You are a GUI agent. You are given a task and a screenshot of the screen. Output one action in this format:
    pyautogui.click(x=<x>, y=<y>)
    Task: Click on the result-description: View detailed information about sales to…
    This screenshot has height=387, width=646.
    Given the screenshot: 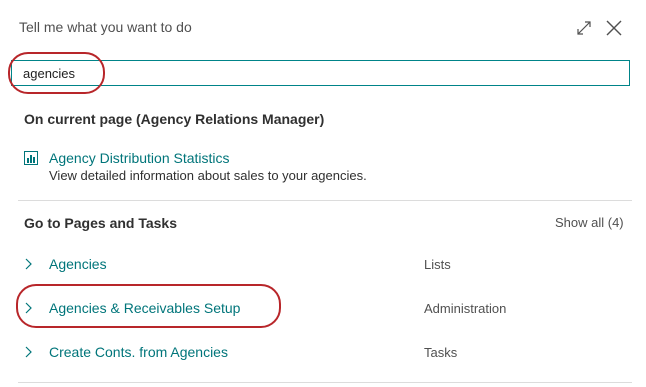 What is the action you would take?
    pyautogui.click(x=208, y=175)
    